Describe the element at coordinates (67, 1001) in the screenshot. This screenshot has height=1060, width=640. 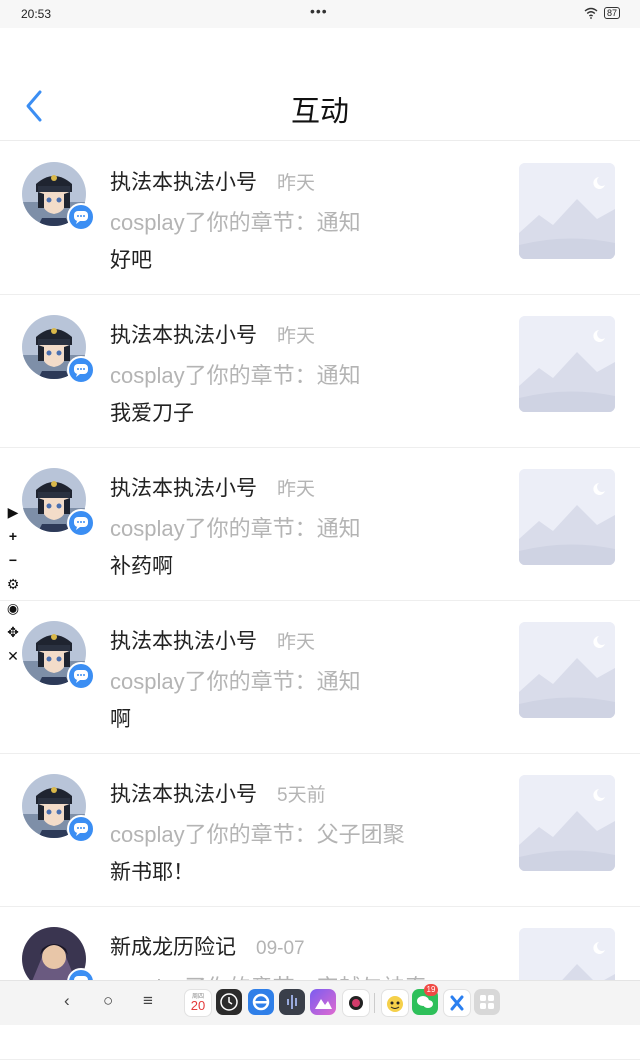
I see `nav-back-button: ‹` at that location.